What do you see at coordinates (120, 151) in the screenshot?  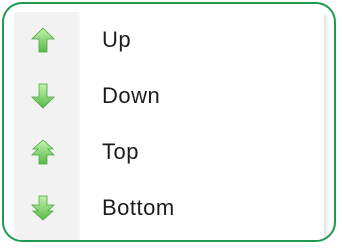 I see `menu-item-label: Top` at bounding box center [120, 151].